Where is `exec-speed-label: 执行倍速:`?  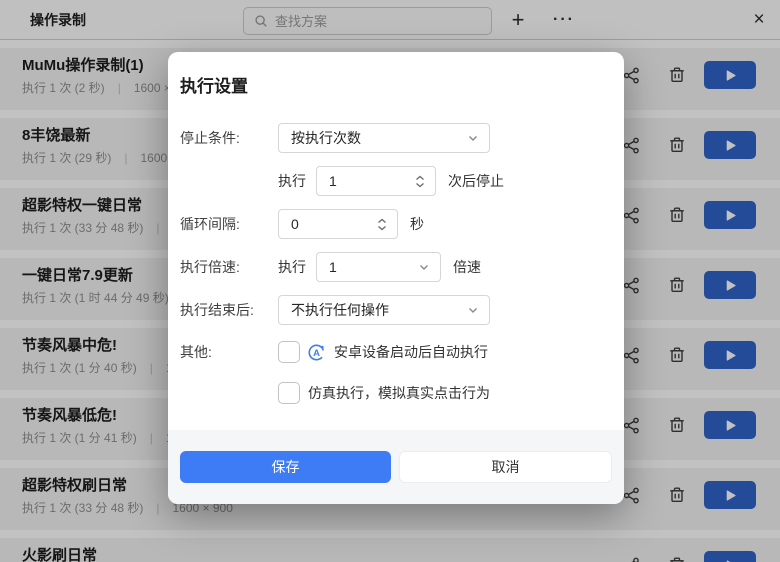
exec-speed-label: 执行倍速: is located at coordinates (210, 267).